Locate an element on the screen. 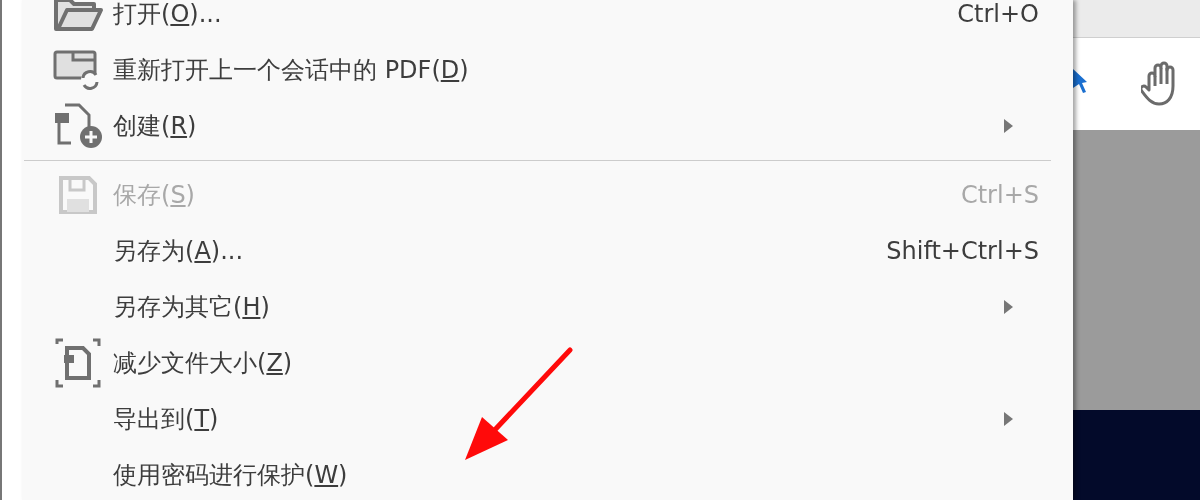  shortcut-label: Shift+Ctrl+S is located at coordinates (962, 251).